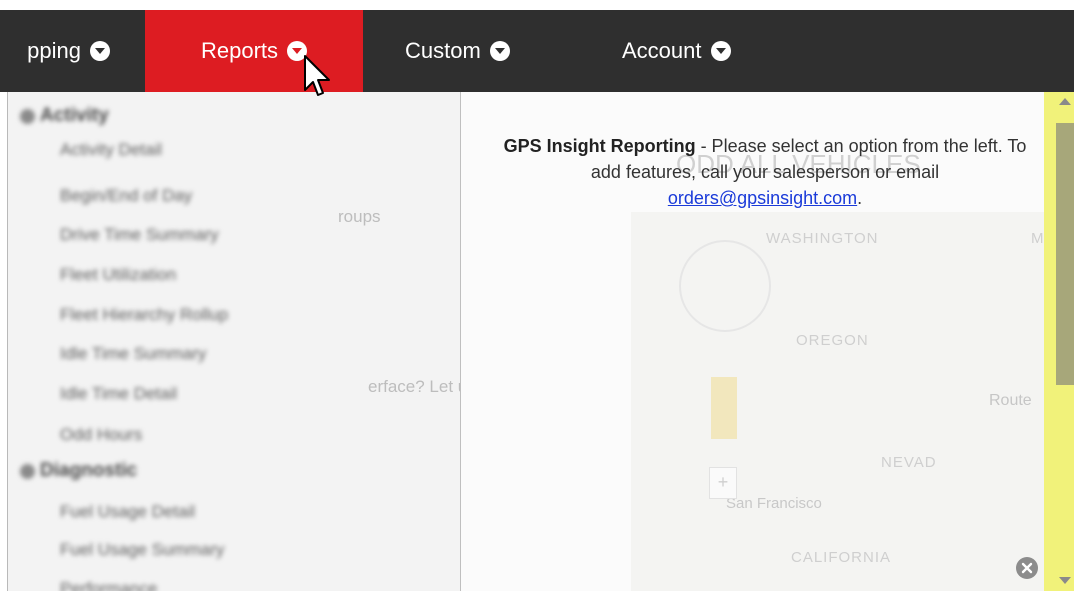  What do you see at coordinates (724, 408) in the screenshot?
I see `street-view-icon` at bounding box center [724, 408].